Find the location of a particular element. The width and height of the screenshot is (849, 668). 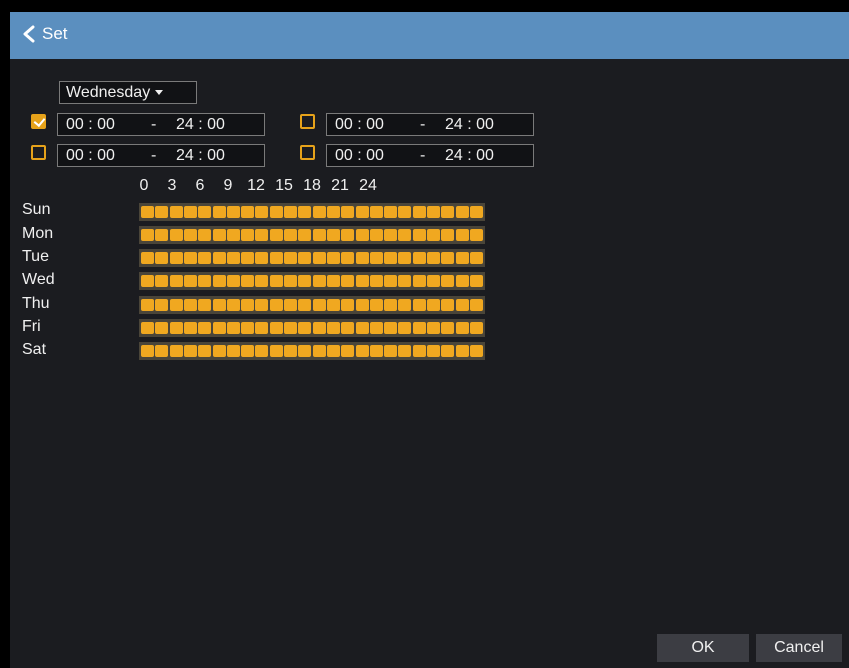

period-1-time-field: 00 : 00 - 24 : 00 is located at coordinates (161, 124).